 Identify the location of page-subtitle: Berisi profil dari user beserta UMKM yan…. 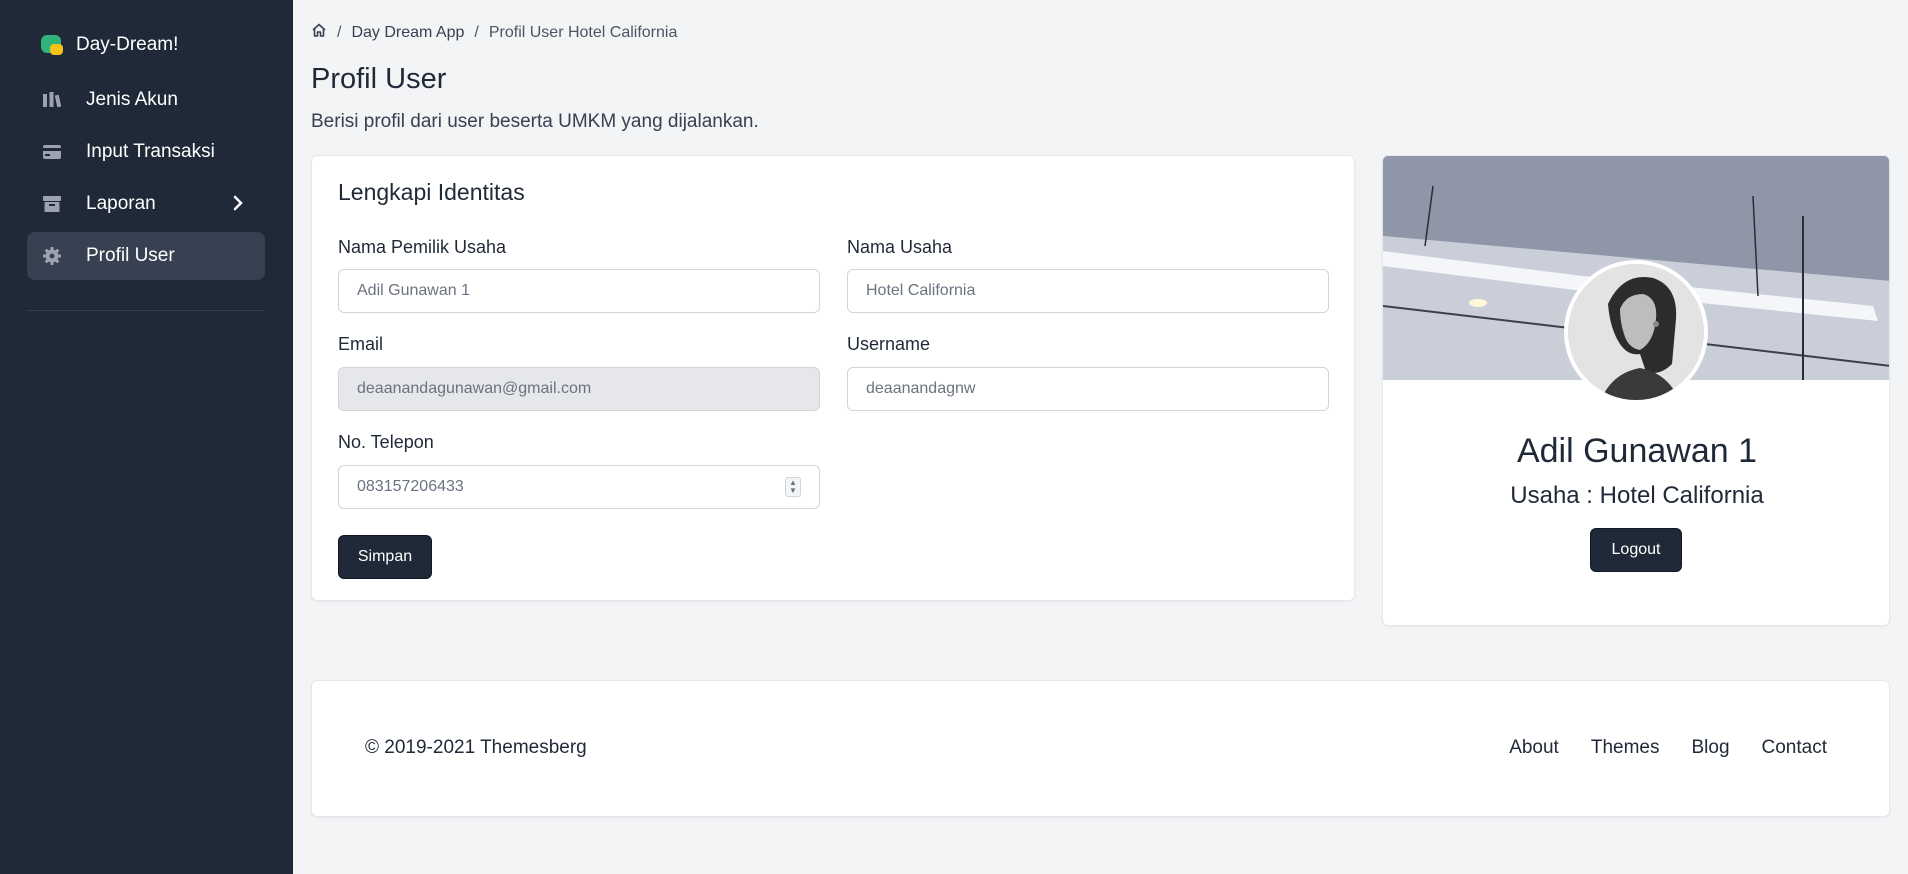
(535, 121).